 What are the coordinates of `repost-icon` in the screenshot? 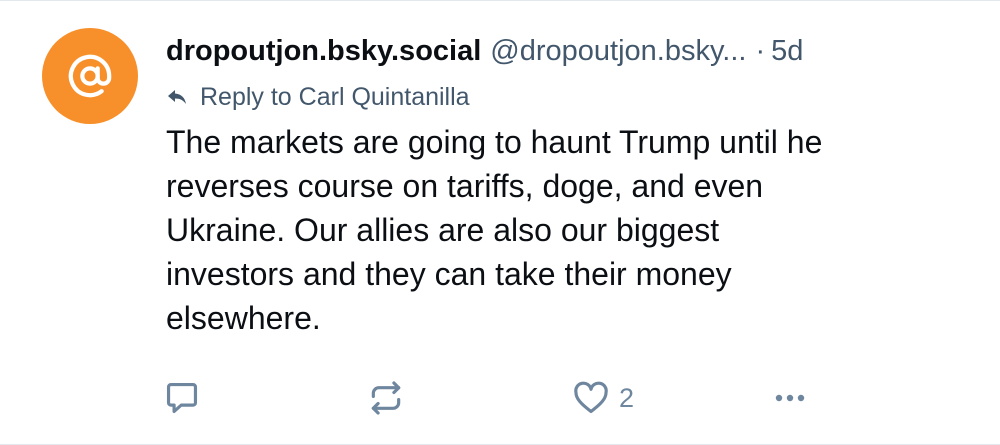 It's located at (386, 398).